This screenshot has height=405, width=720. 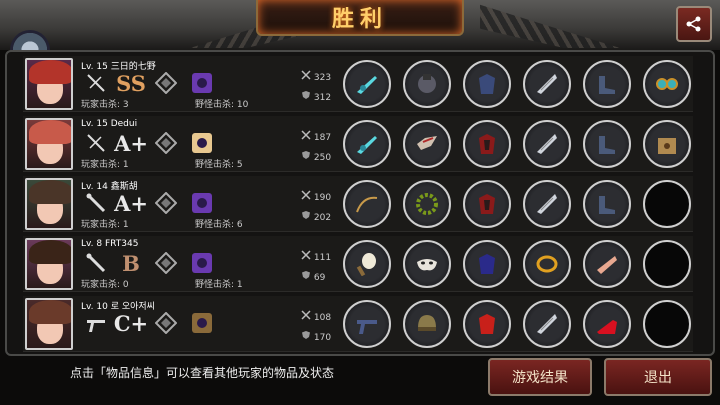 I want to click on red-armor-icon, so click(x=487, y=204).